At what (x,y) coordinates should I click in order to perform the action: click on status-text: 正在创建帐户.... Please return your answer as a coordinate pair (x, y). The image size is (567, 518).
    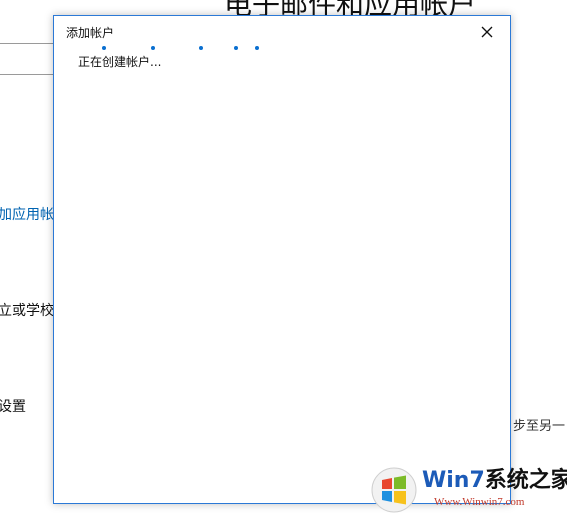
    Looking at the image, I should click on (120, 62).